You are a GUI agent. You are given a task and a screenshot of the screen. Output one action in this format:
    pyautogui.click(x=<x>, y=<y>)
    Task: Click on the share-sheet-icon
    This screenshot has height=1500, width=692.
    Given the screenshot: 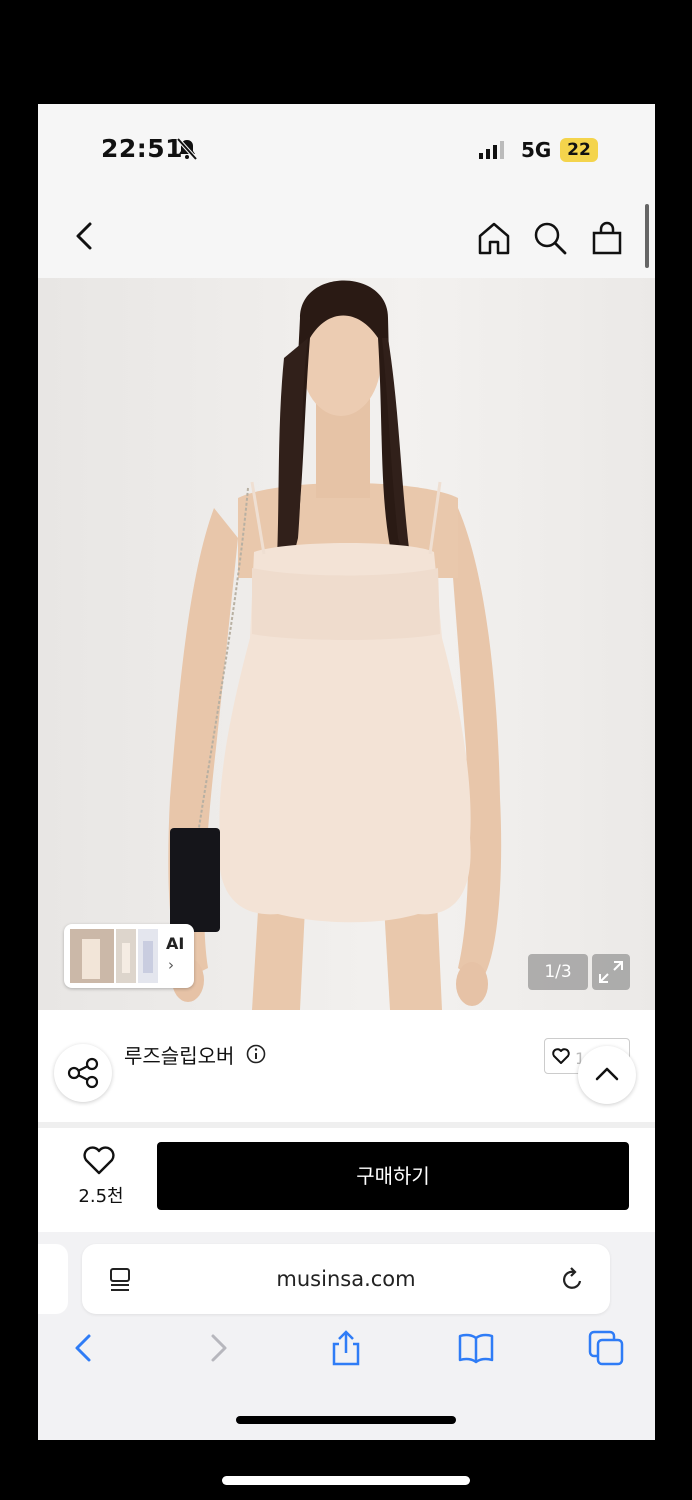 What is the action you would take?
    pyautogui.click(x=346, y=1348)
    